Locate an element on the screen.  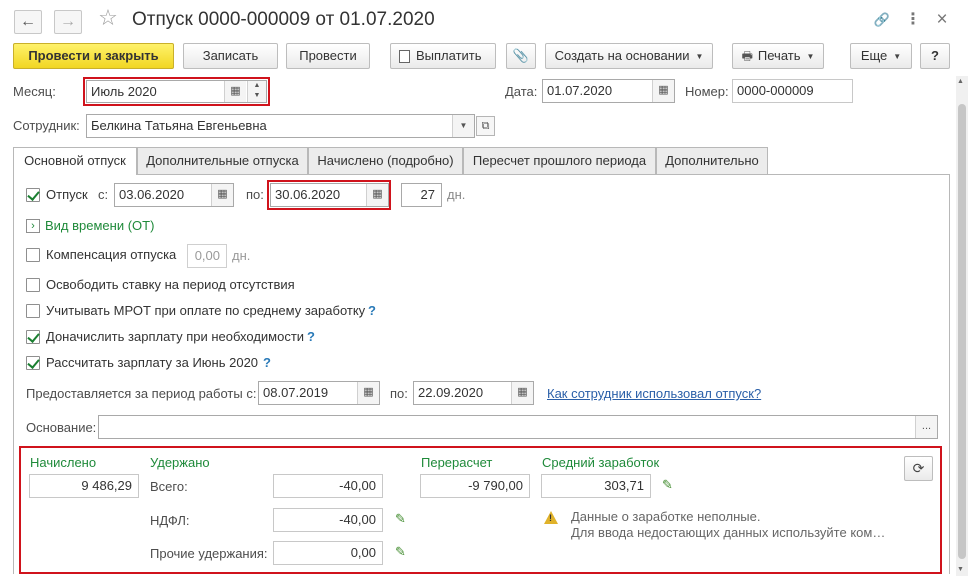
tab-additional-vacations: Дополнительные отпуска is located at coordinates (222, 160).